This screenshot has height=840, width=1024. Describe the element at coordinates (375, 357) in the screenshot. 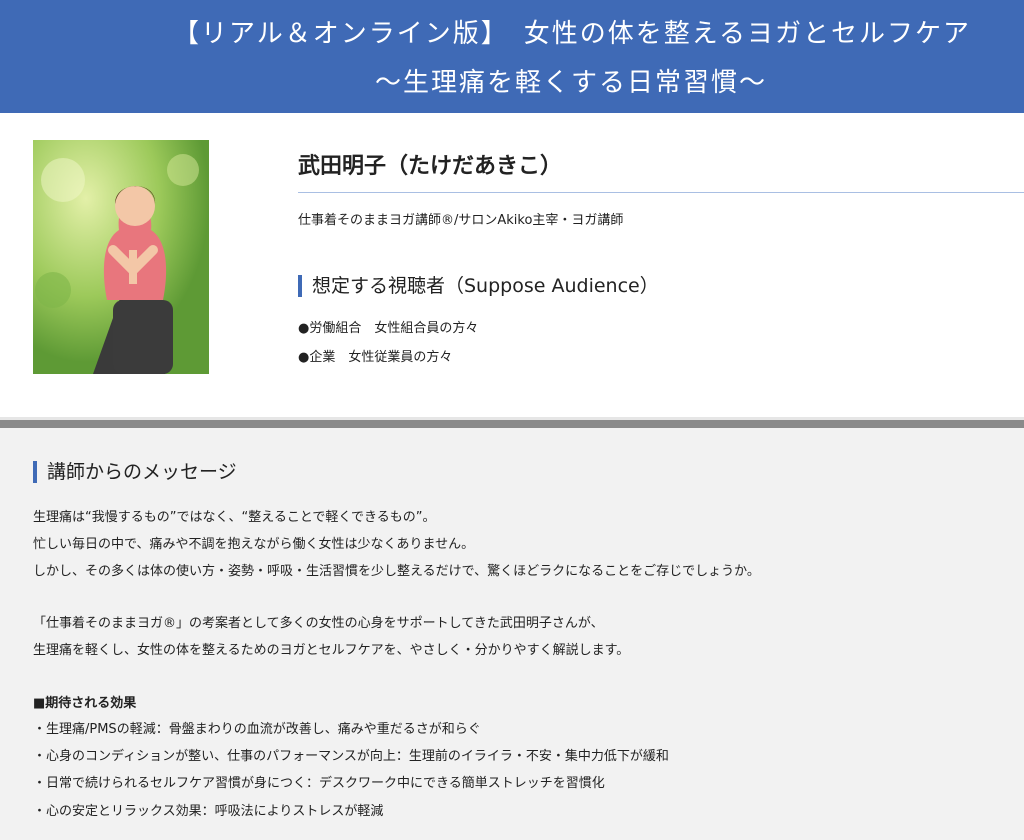

I see `audience-item: ●企業 女性従業員の方々` at that location.